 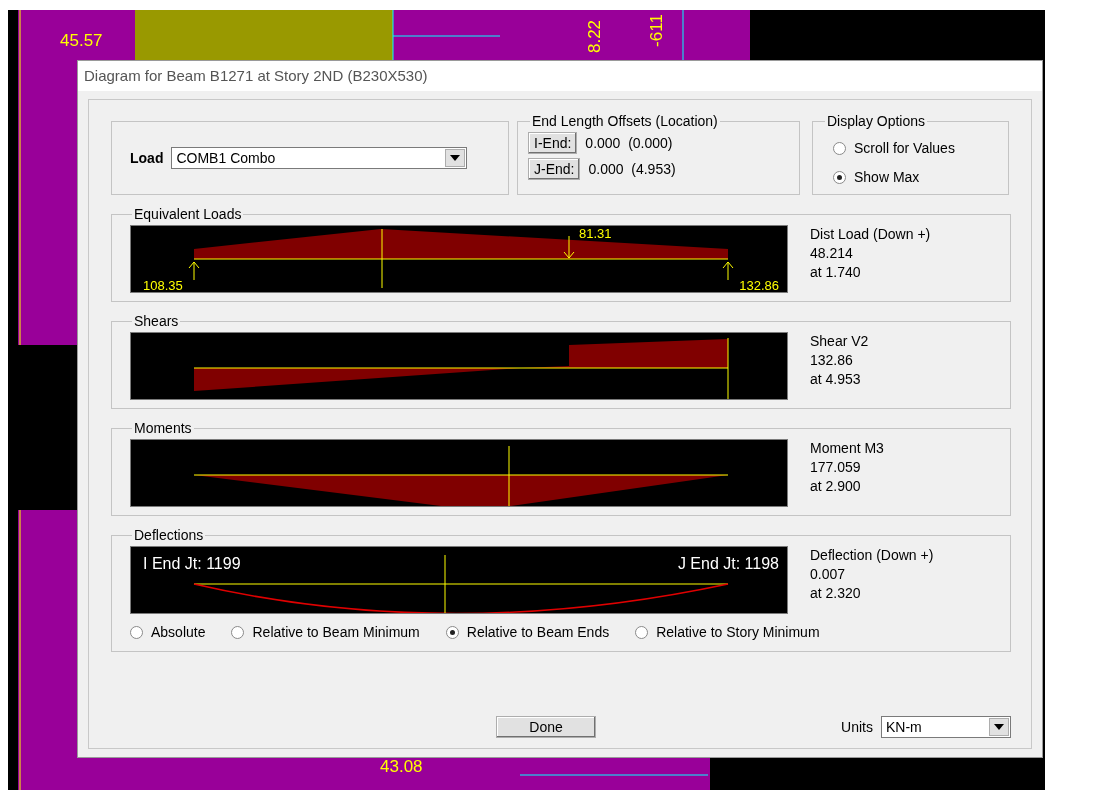 I want to click on readout-text: Moment M3, so click(x=847, y=448).